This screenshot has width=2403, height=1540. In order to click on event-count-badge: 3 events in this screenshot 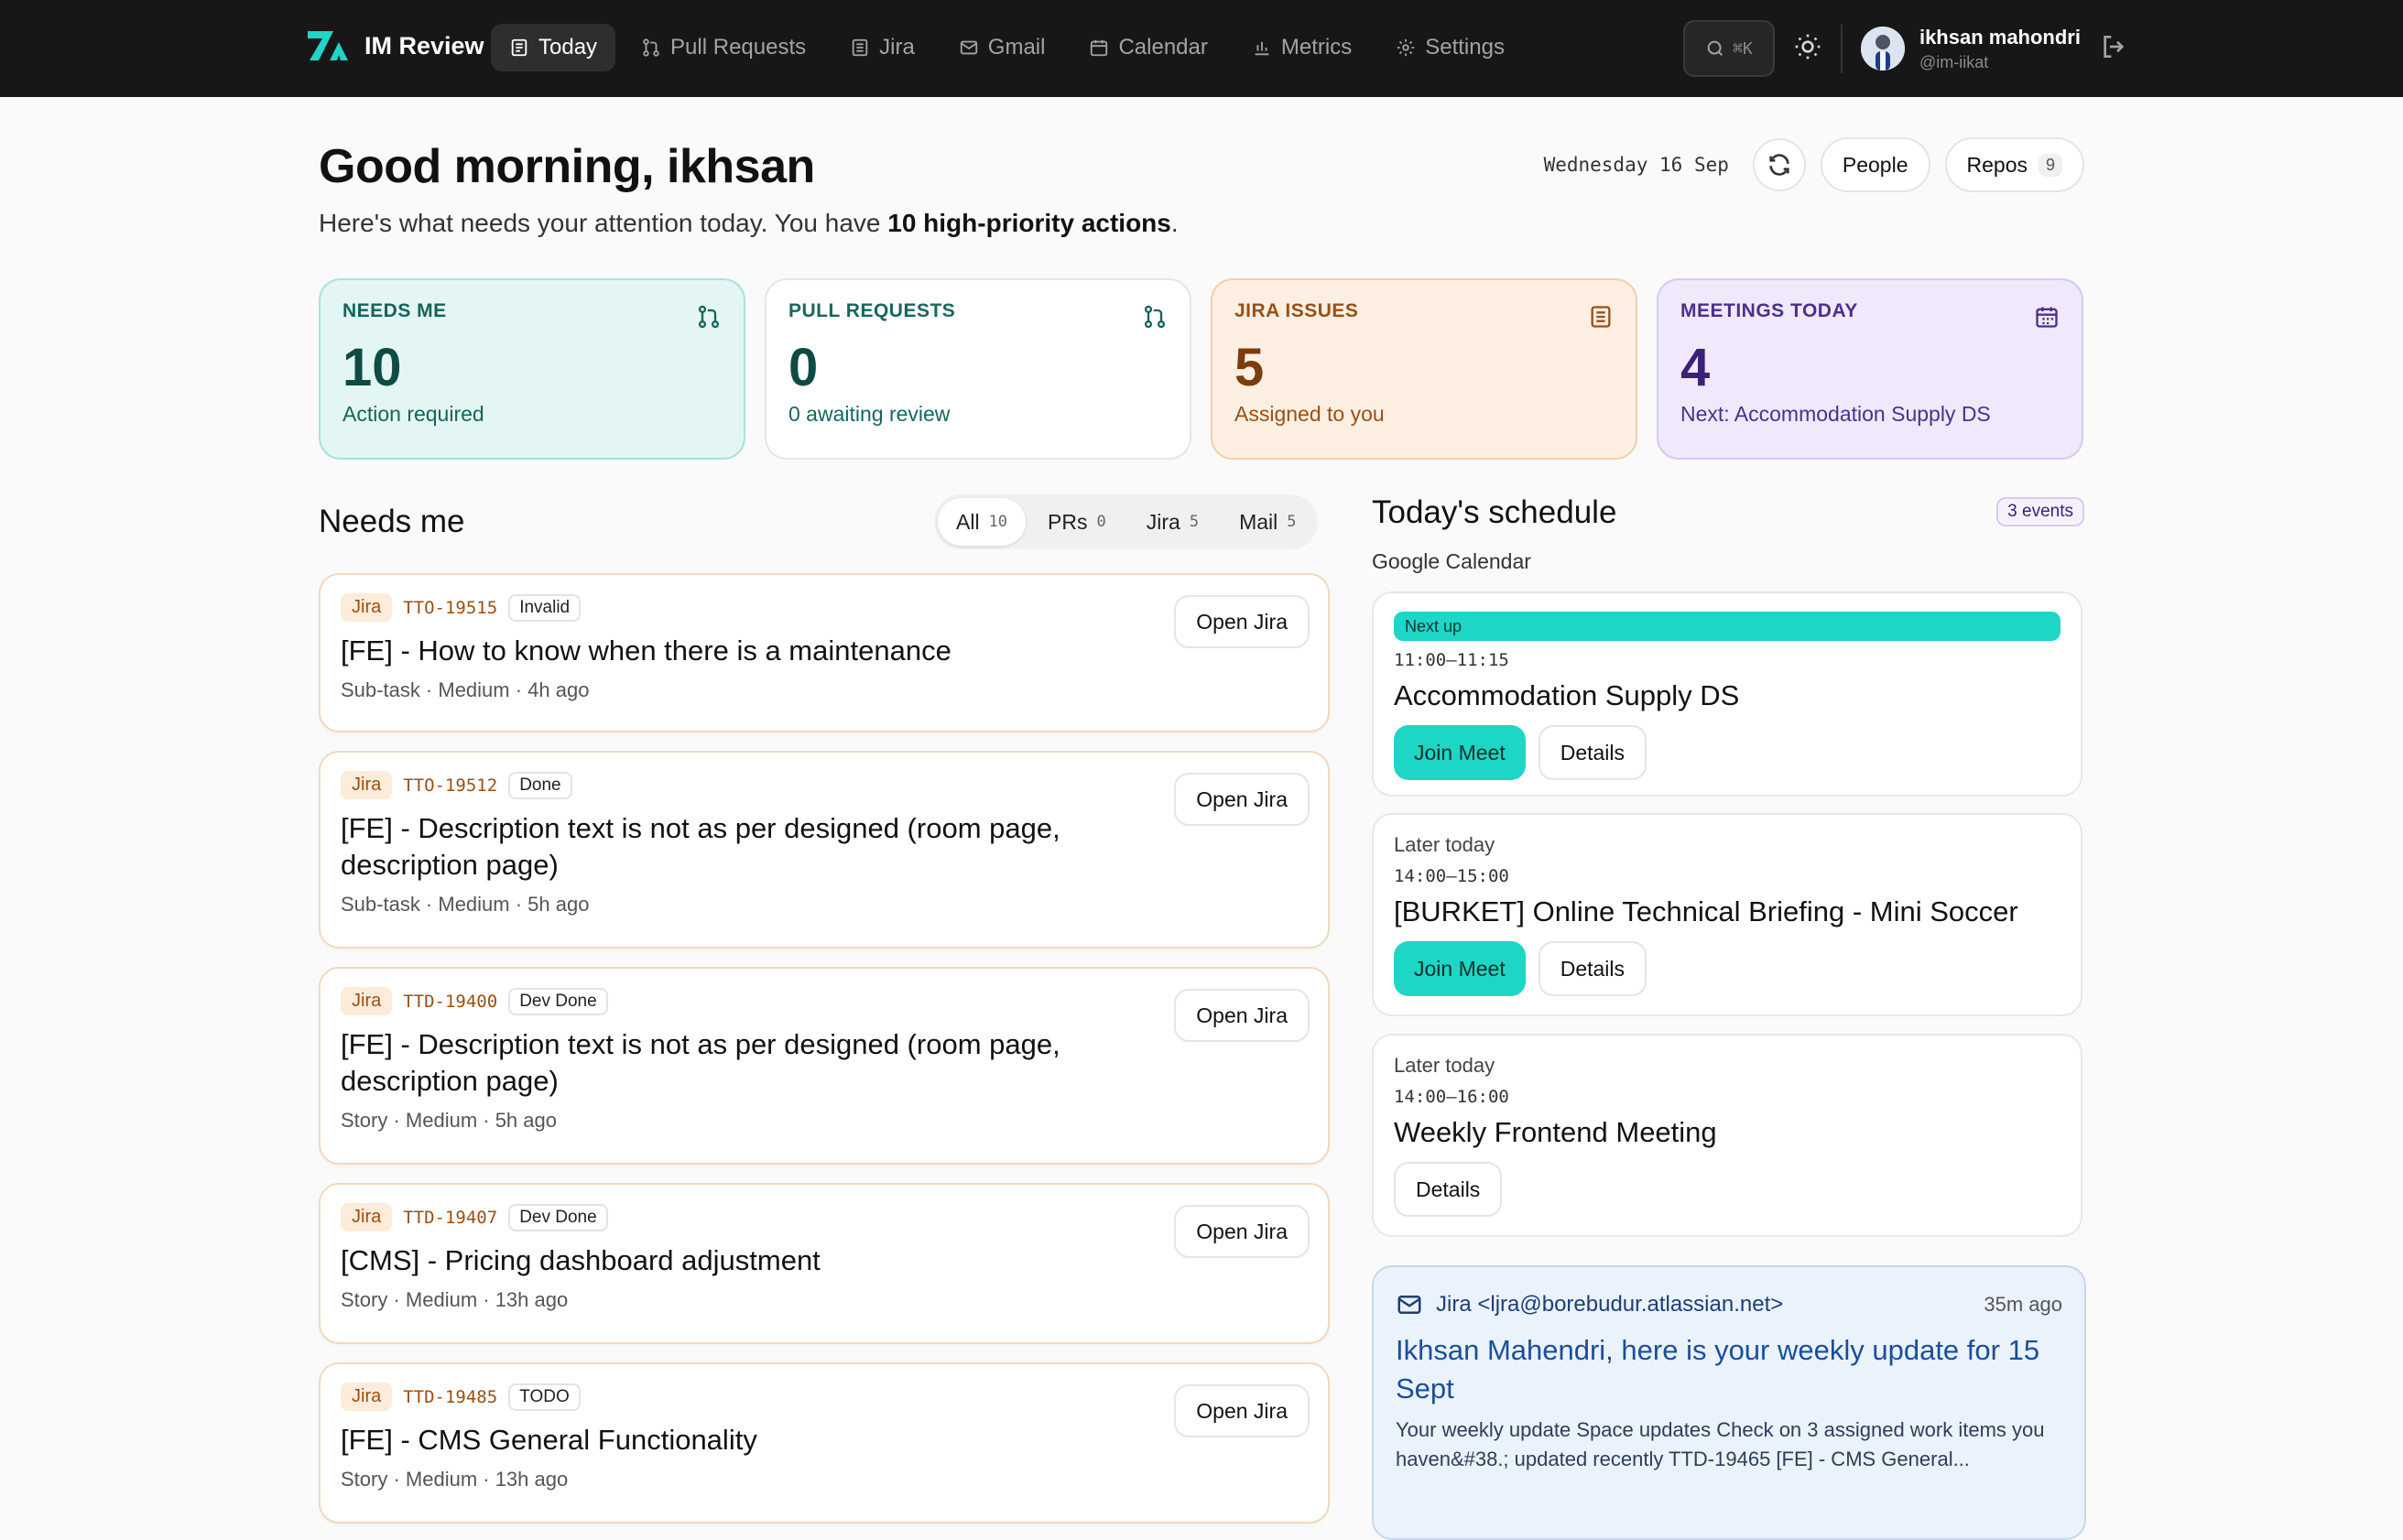, I will do `click(2040, 511)`.